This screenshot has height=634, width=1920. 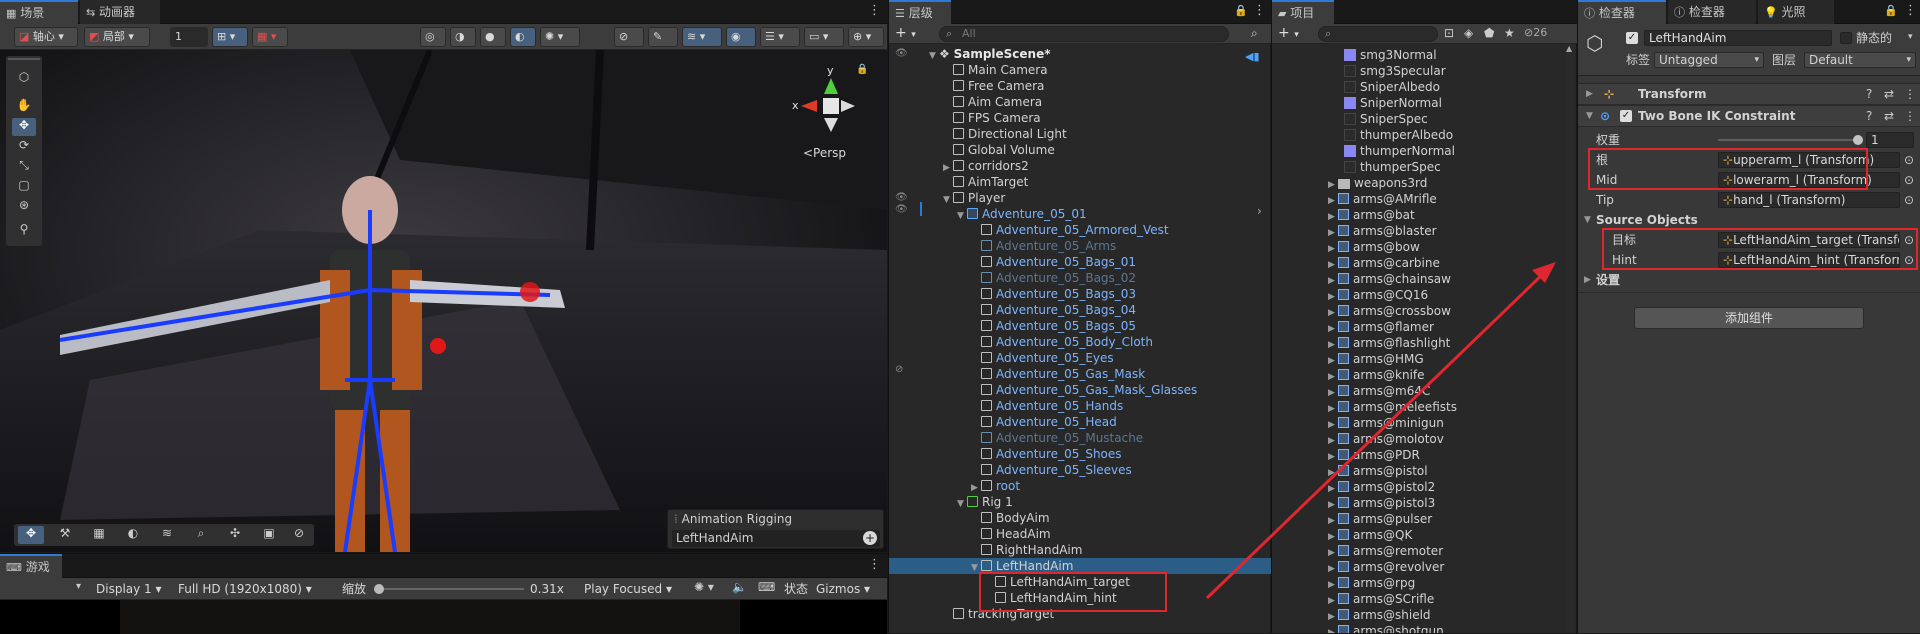 I want to click on resolution-dropdown: Full HD (1920x1080) ▾, so click(x=255, y=589).